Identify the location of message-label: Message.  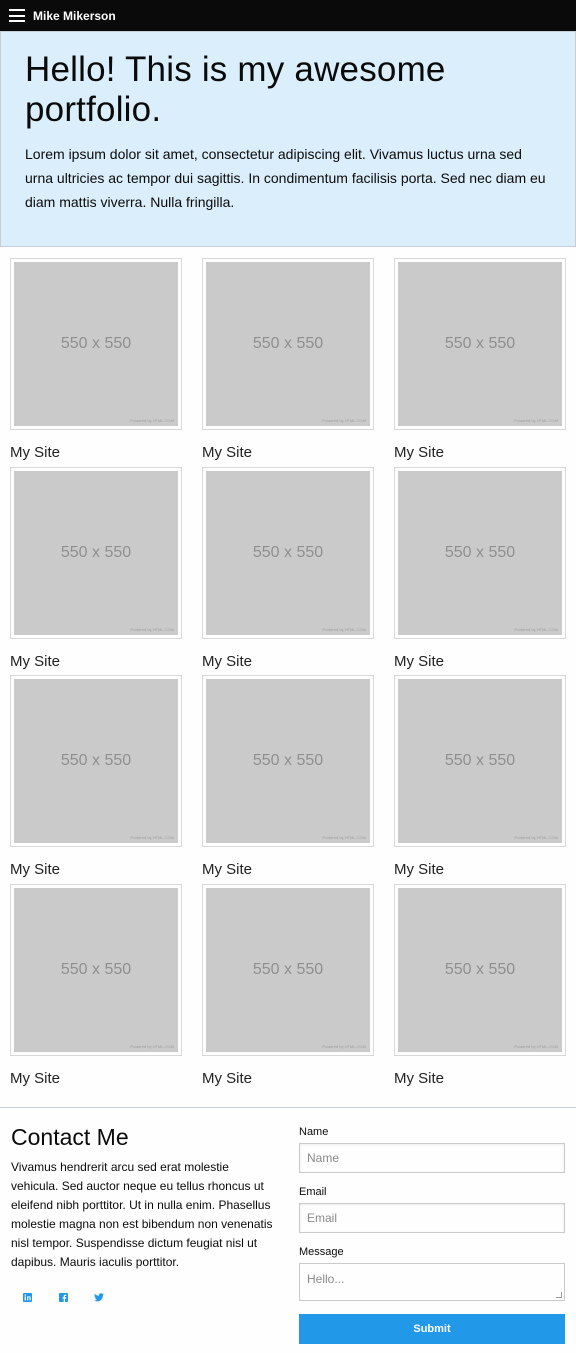
(321, 1252).